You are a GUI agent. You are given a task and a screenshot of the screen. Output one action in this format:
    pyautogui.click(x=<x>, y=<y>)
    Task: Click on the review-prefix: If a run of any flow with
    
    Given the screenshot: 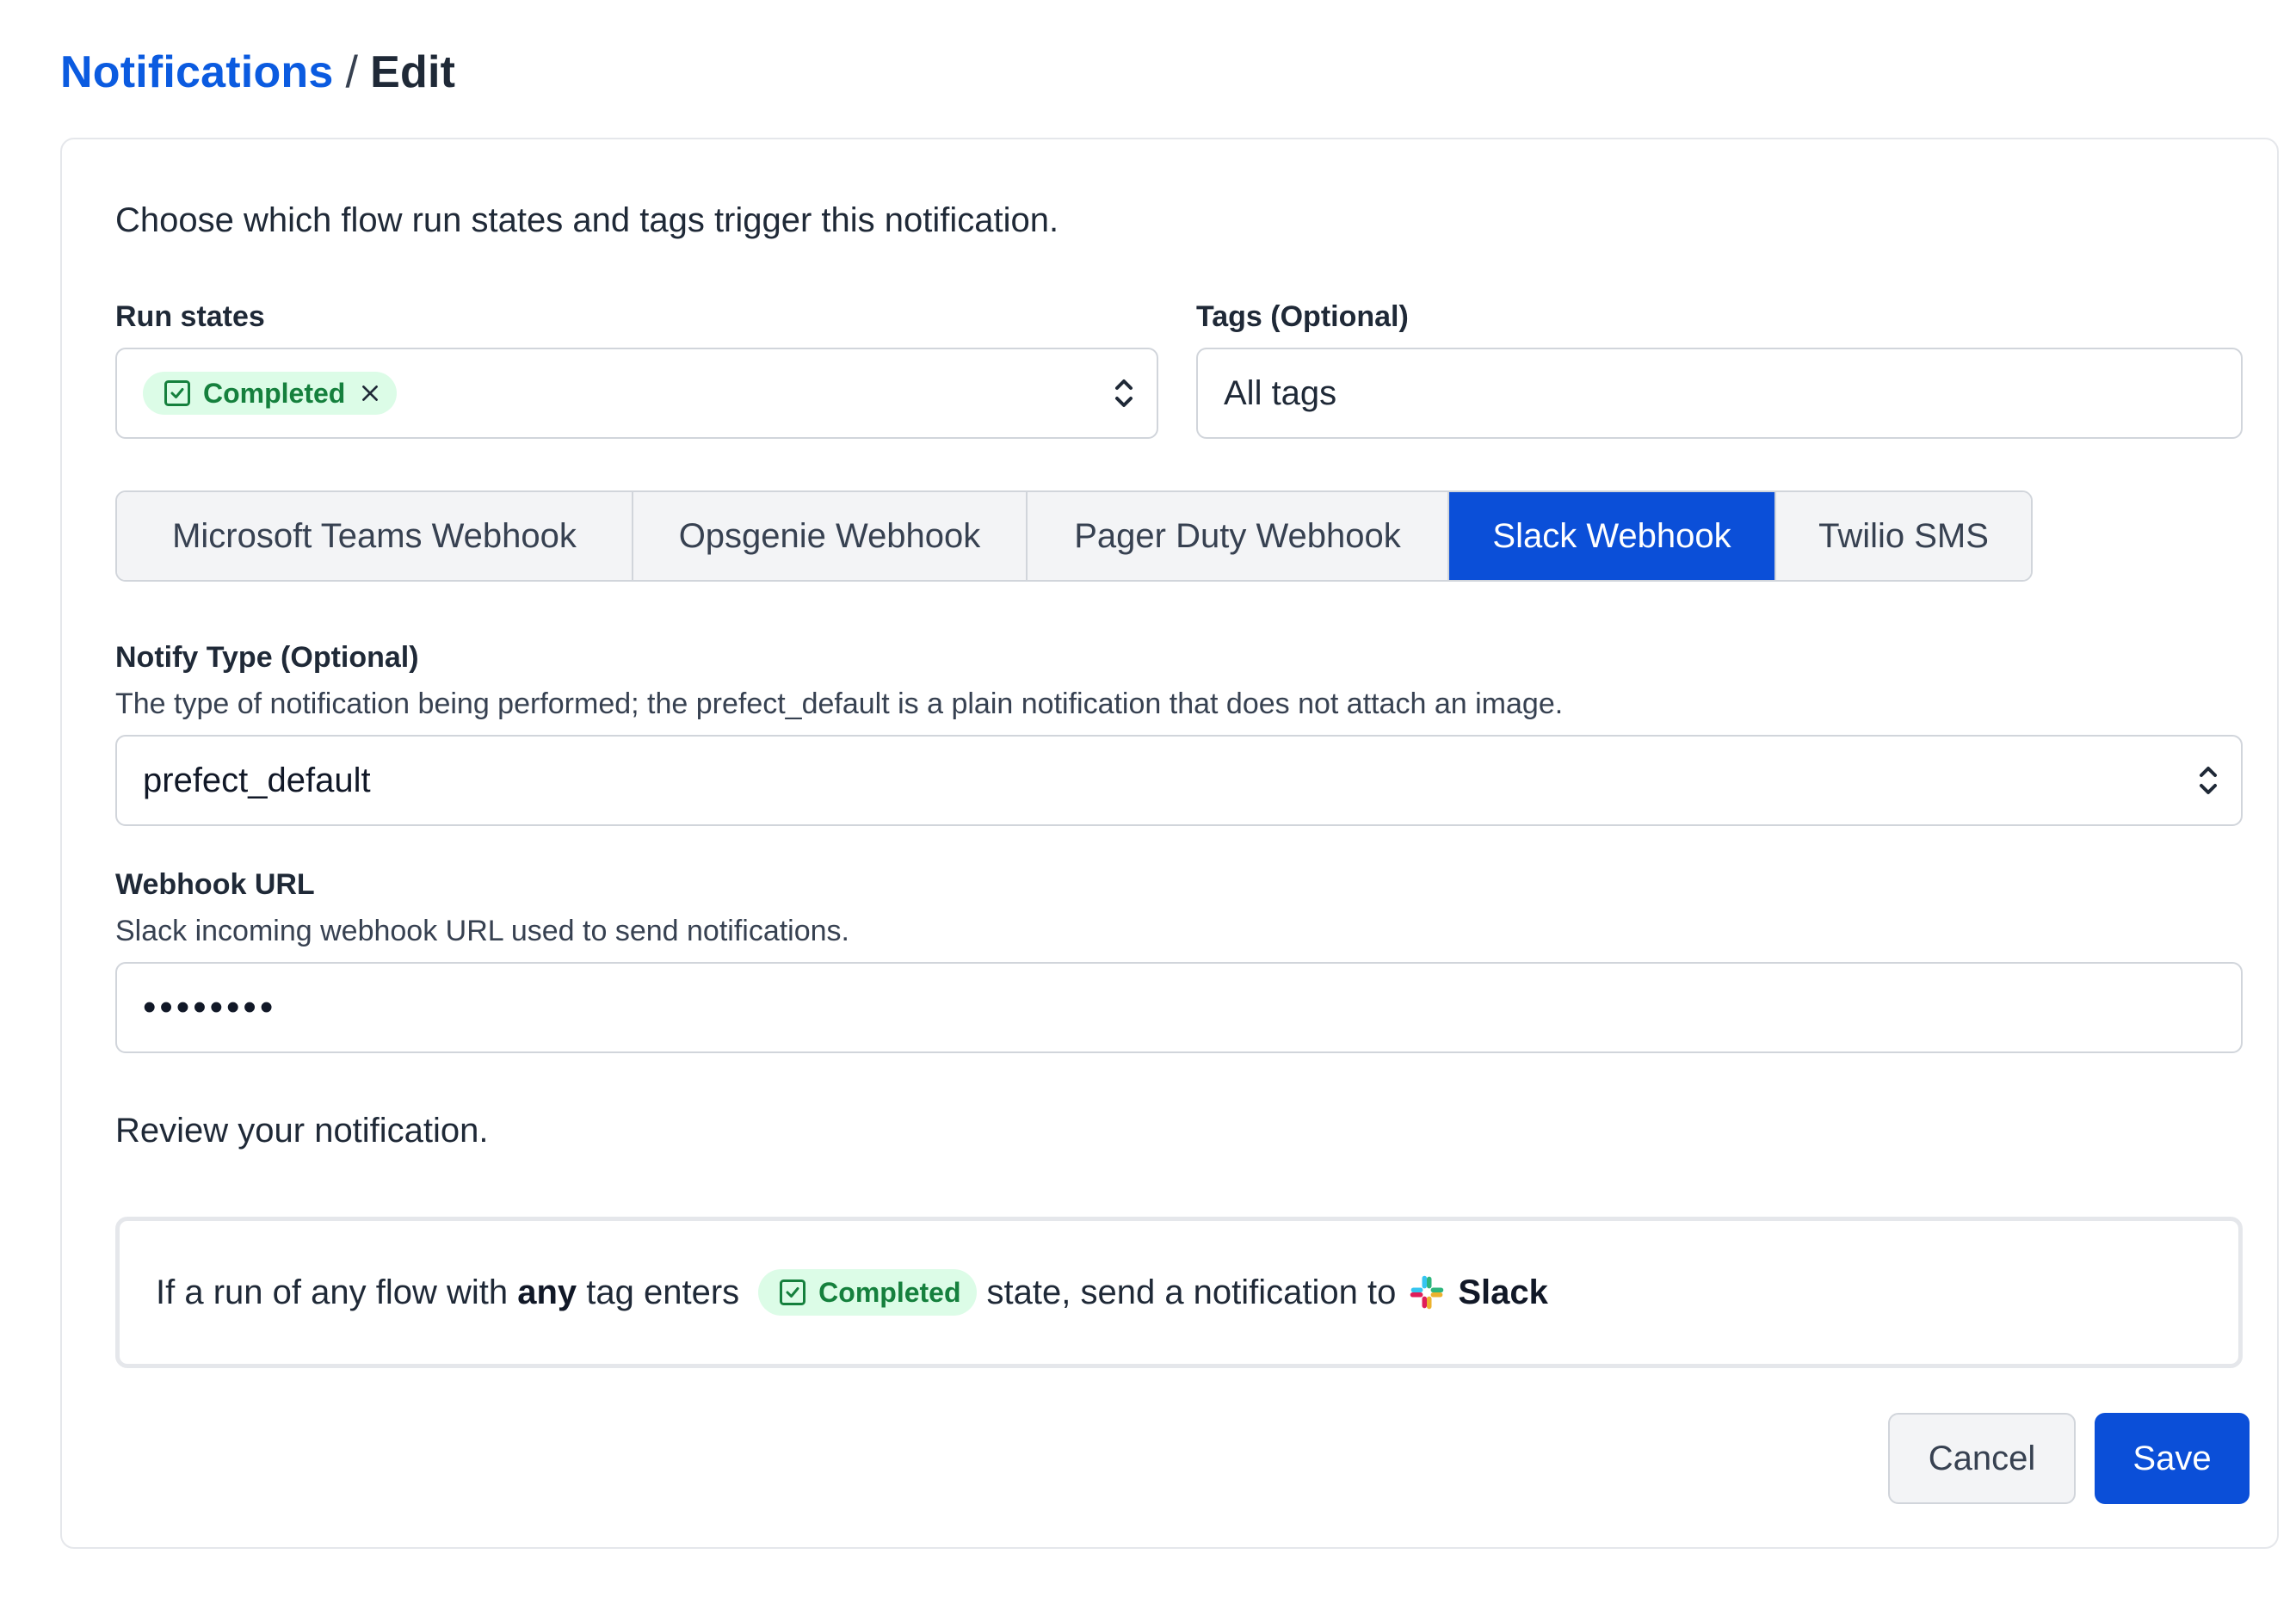 What is the action you would take?
    pyautogui.click(x=332, y=1292)
    